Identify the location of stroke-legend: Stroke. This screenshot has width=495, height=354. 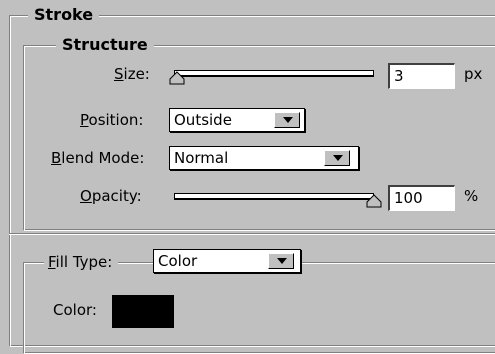
(64, 15).